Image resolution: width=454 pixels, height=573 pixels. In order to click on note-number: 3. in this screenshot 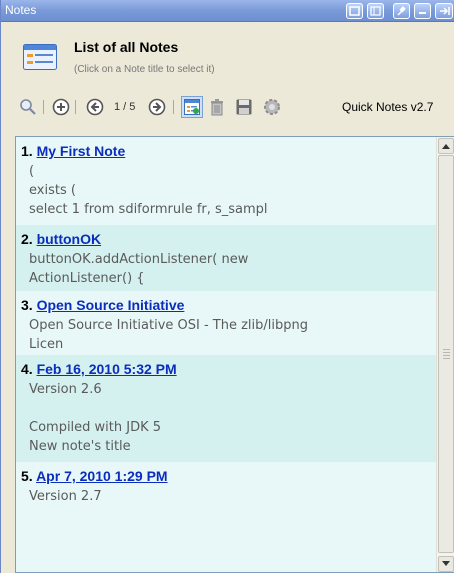, I will do `click(27, 305)`.